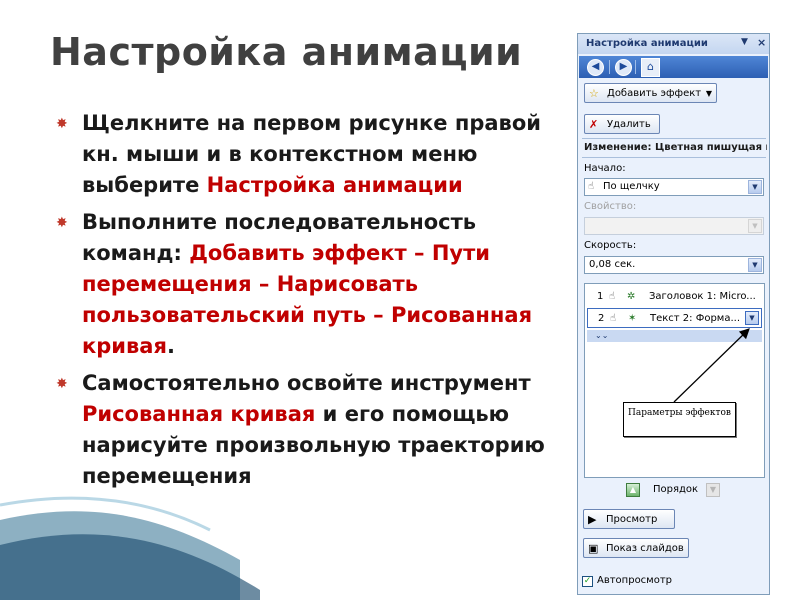 This screenshot has height=600, width=800. I want to click on preview-label: Просмотр, so click(632, 519).